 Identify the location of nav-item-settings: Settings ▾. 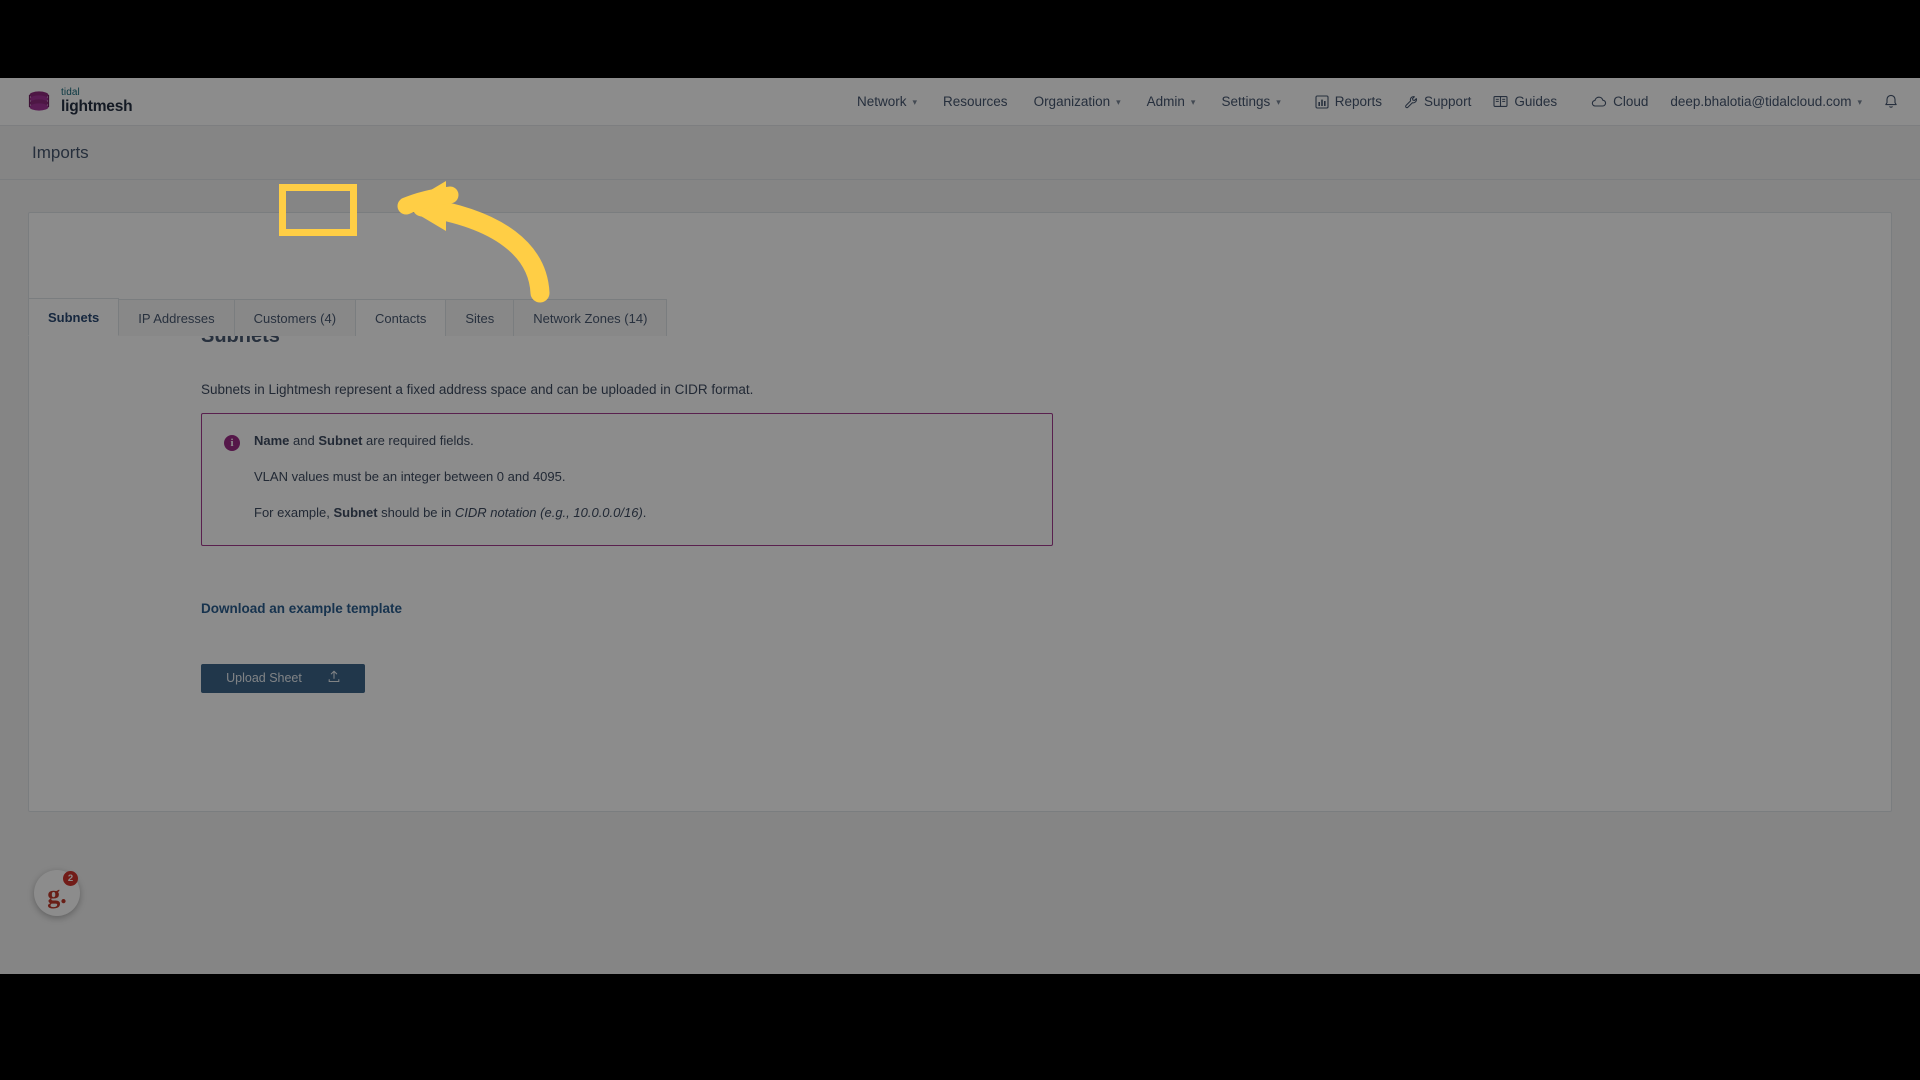
(1250, 101).